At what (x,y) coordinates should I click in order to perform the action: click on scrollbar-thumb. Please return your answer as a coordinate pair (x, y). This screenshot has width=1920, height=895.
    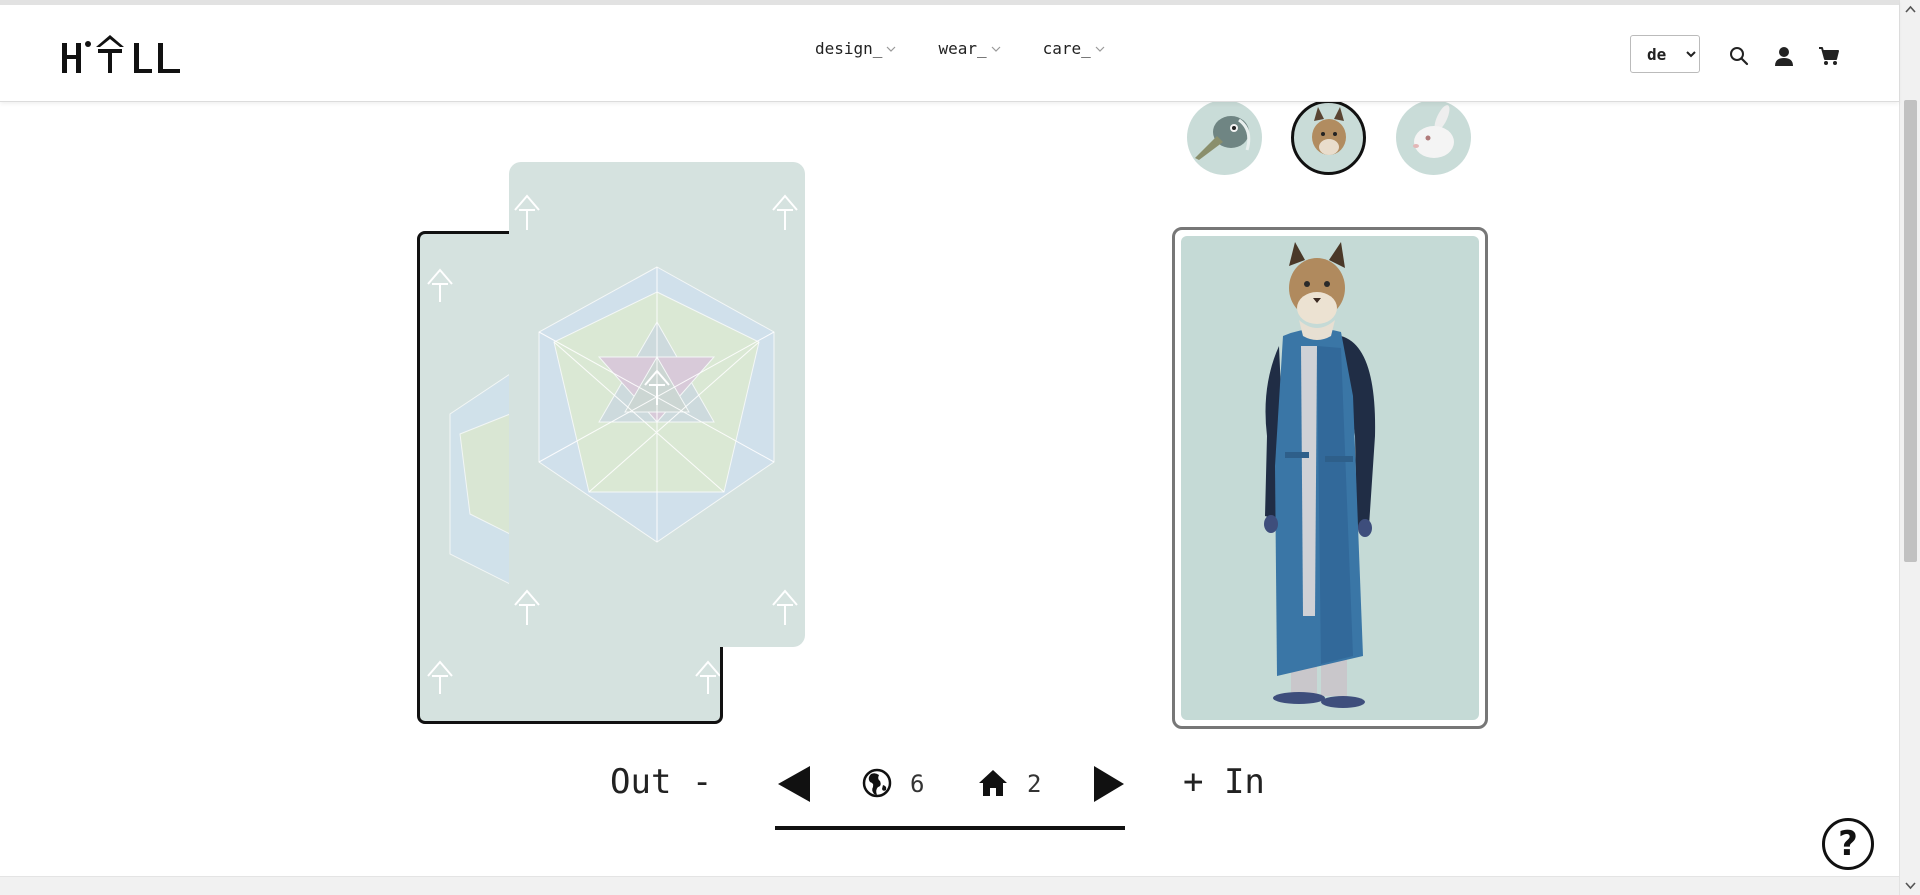
    Looking at the image, I should click on (1910, 331).